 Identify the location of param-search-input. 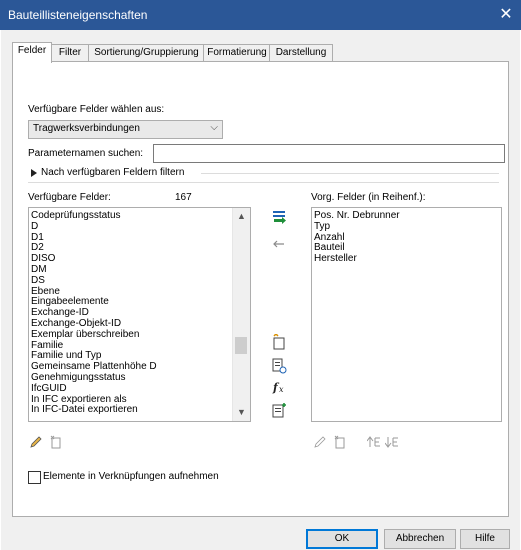
(329, 153).